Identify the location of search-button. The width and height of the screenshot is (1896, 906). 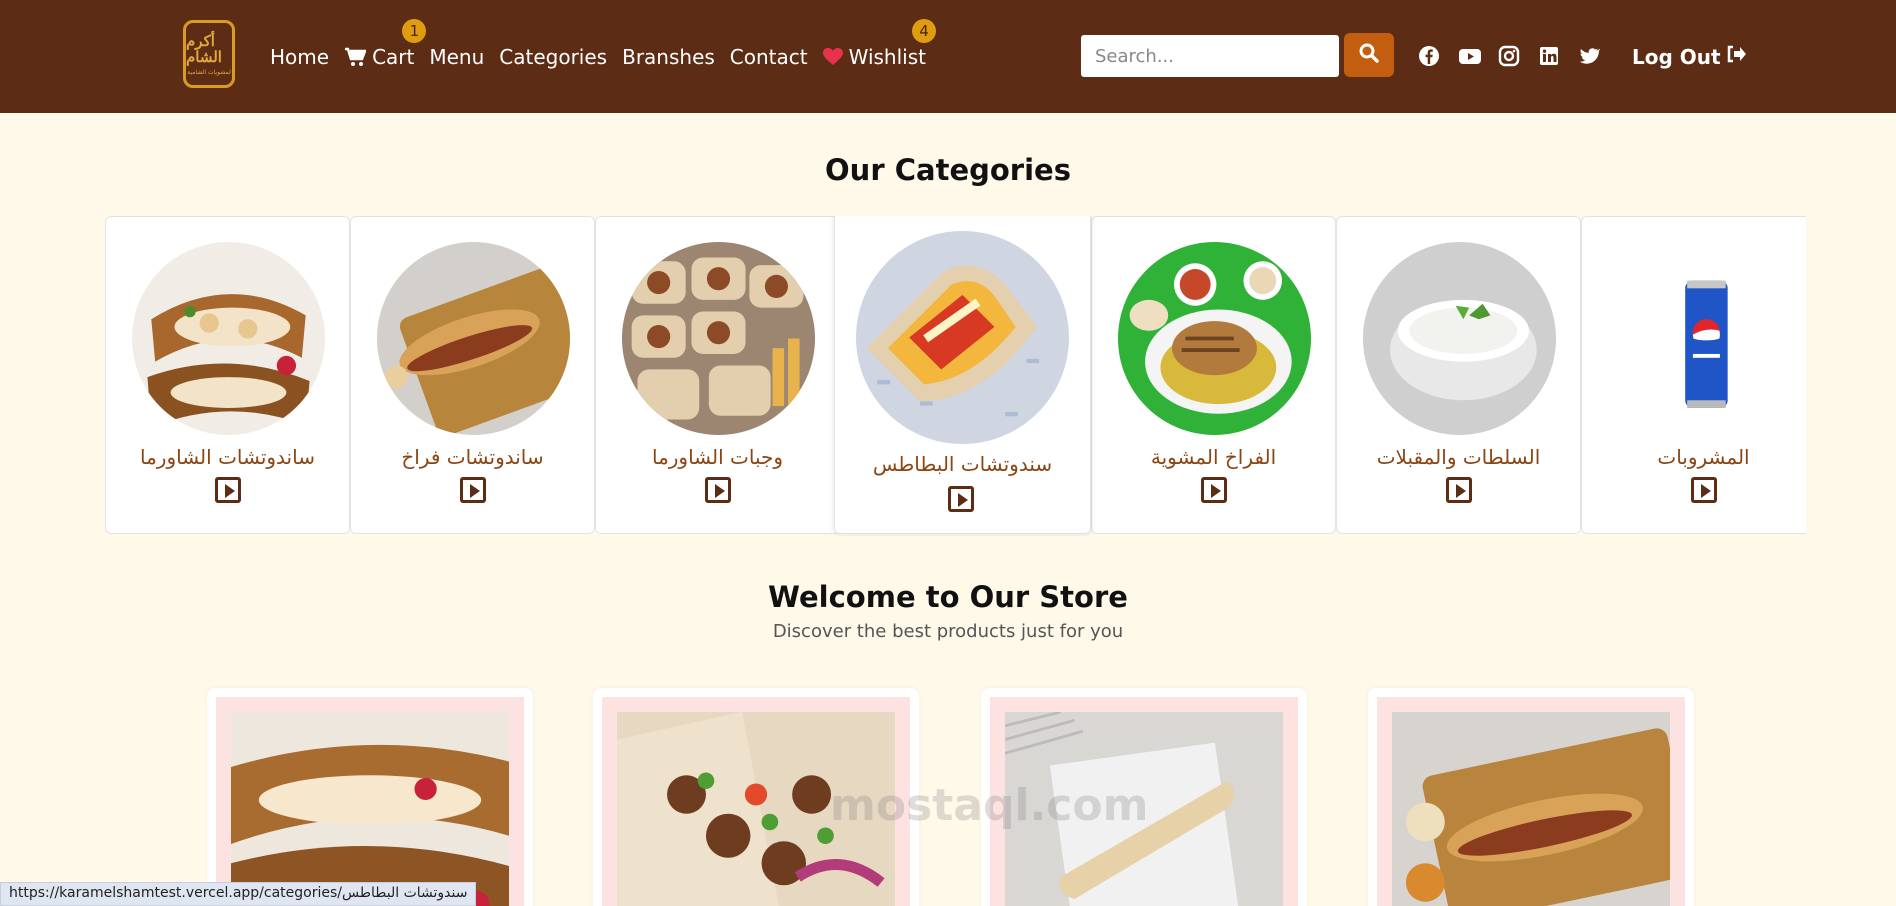
(1369, 55).